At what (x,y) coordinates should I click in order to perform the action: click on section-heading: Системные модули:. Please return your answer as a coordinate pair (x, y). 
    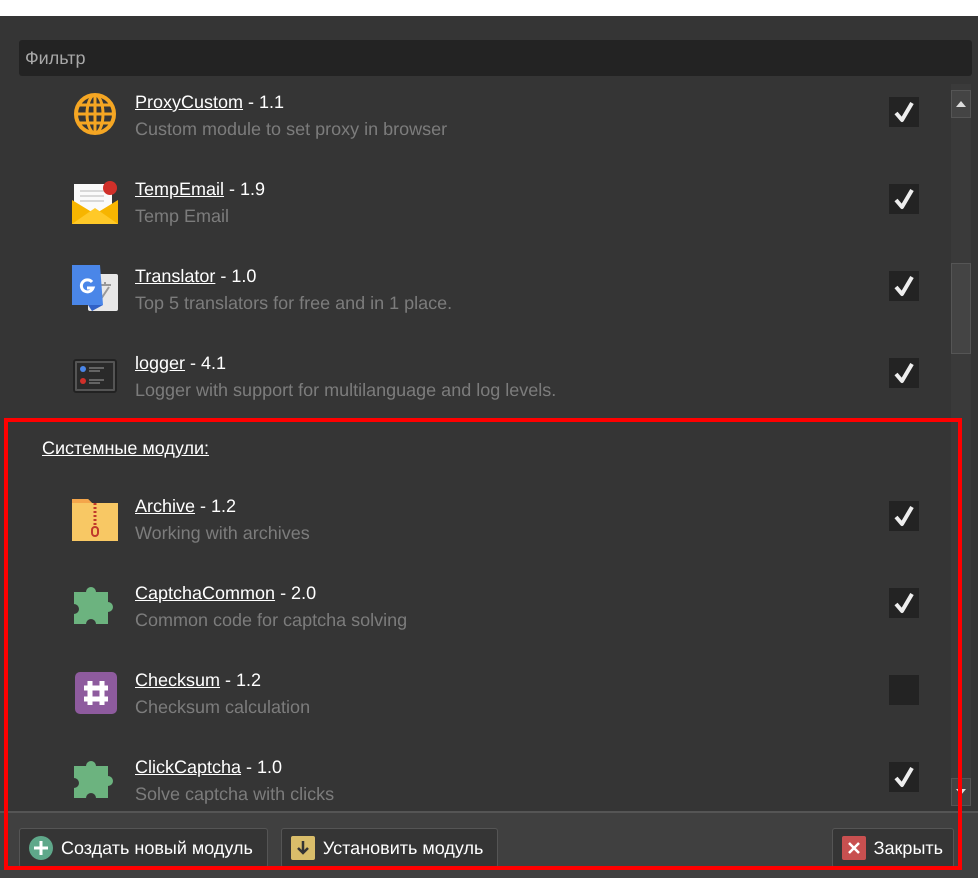
    Looking at the image, I should click on (126, 448).